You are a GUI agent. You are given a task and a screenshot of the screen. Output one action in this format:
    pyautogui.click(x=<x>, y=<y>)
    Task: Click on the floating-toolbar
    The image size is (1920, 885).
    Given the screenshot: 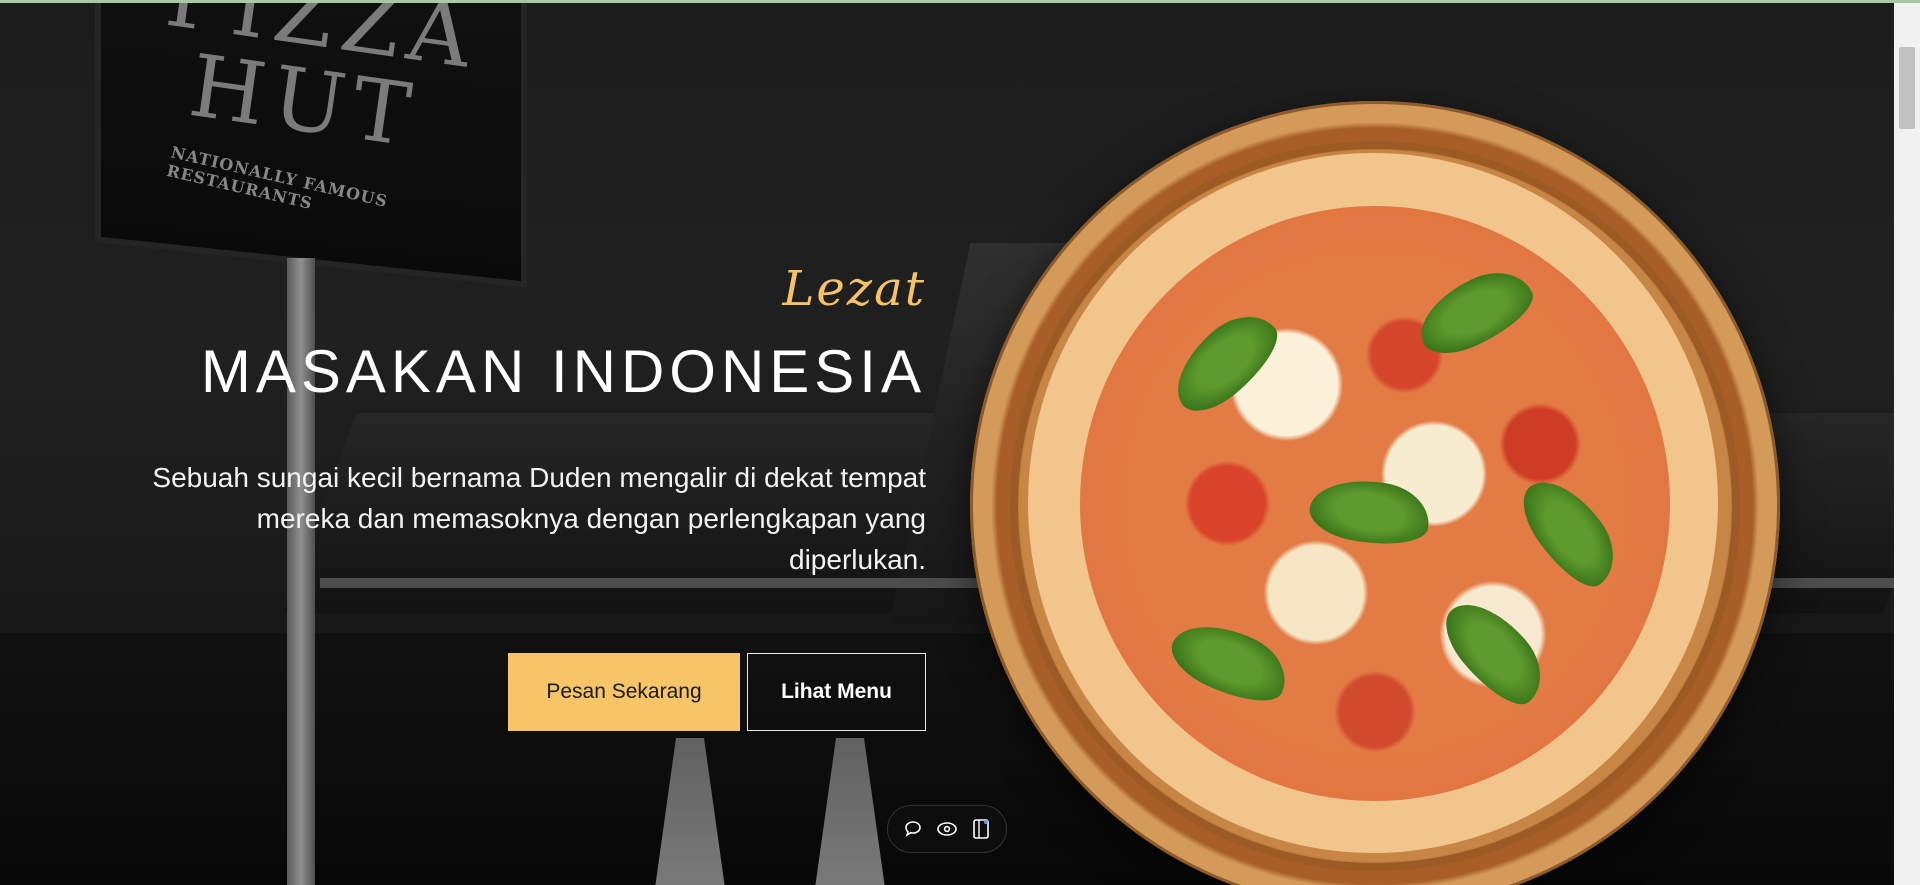 What is the action you would take?
    pyautogui.click(x=947, y=829)
    